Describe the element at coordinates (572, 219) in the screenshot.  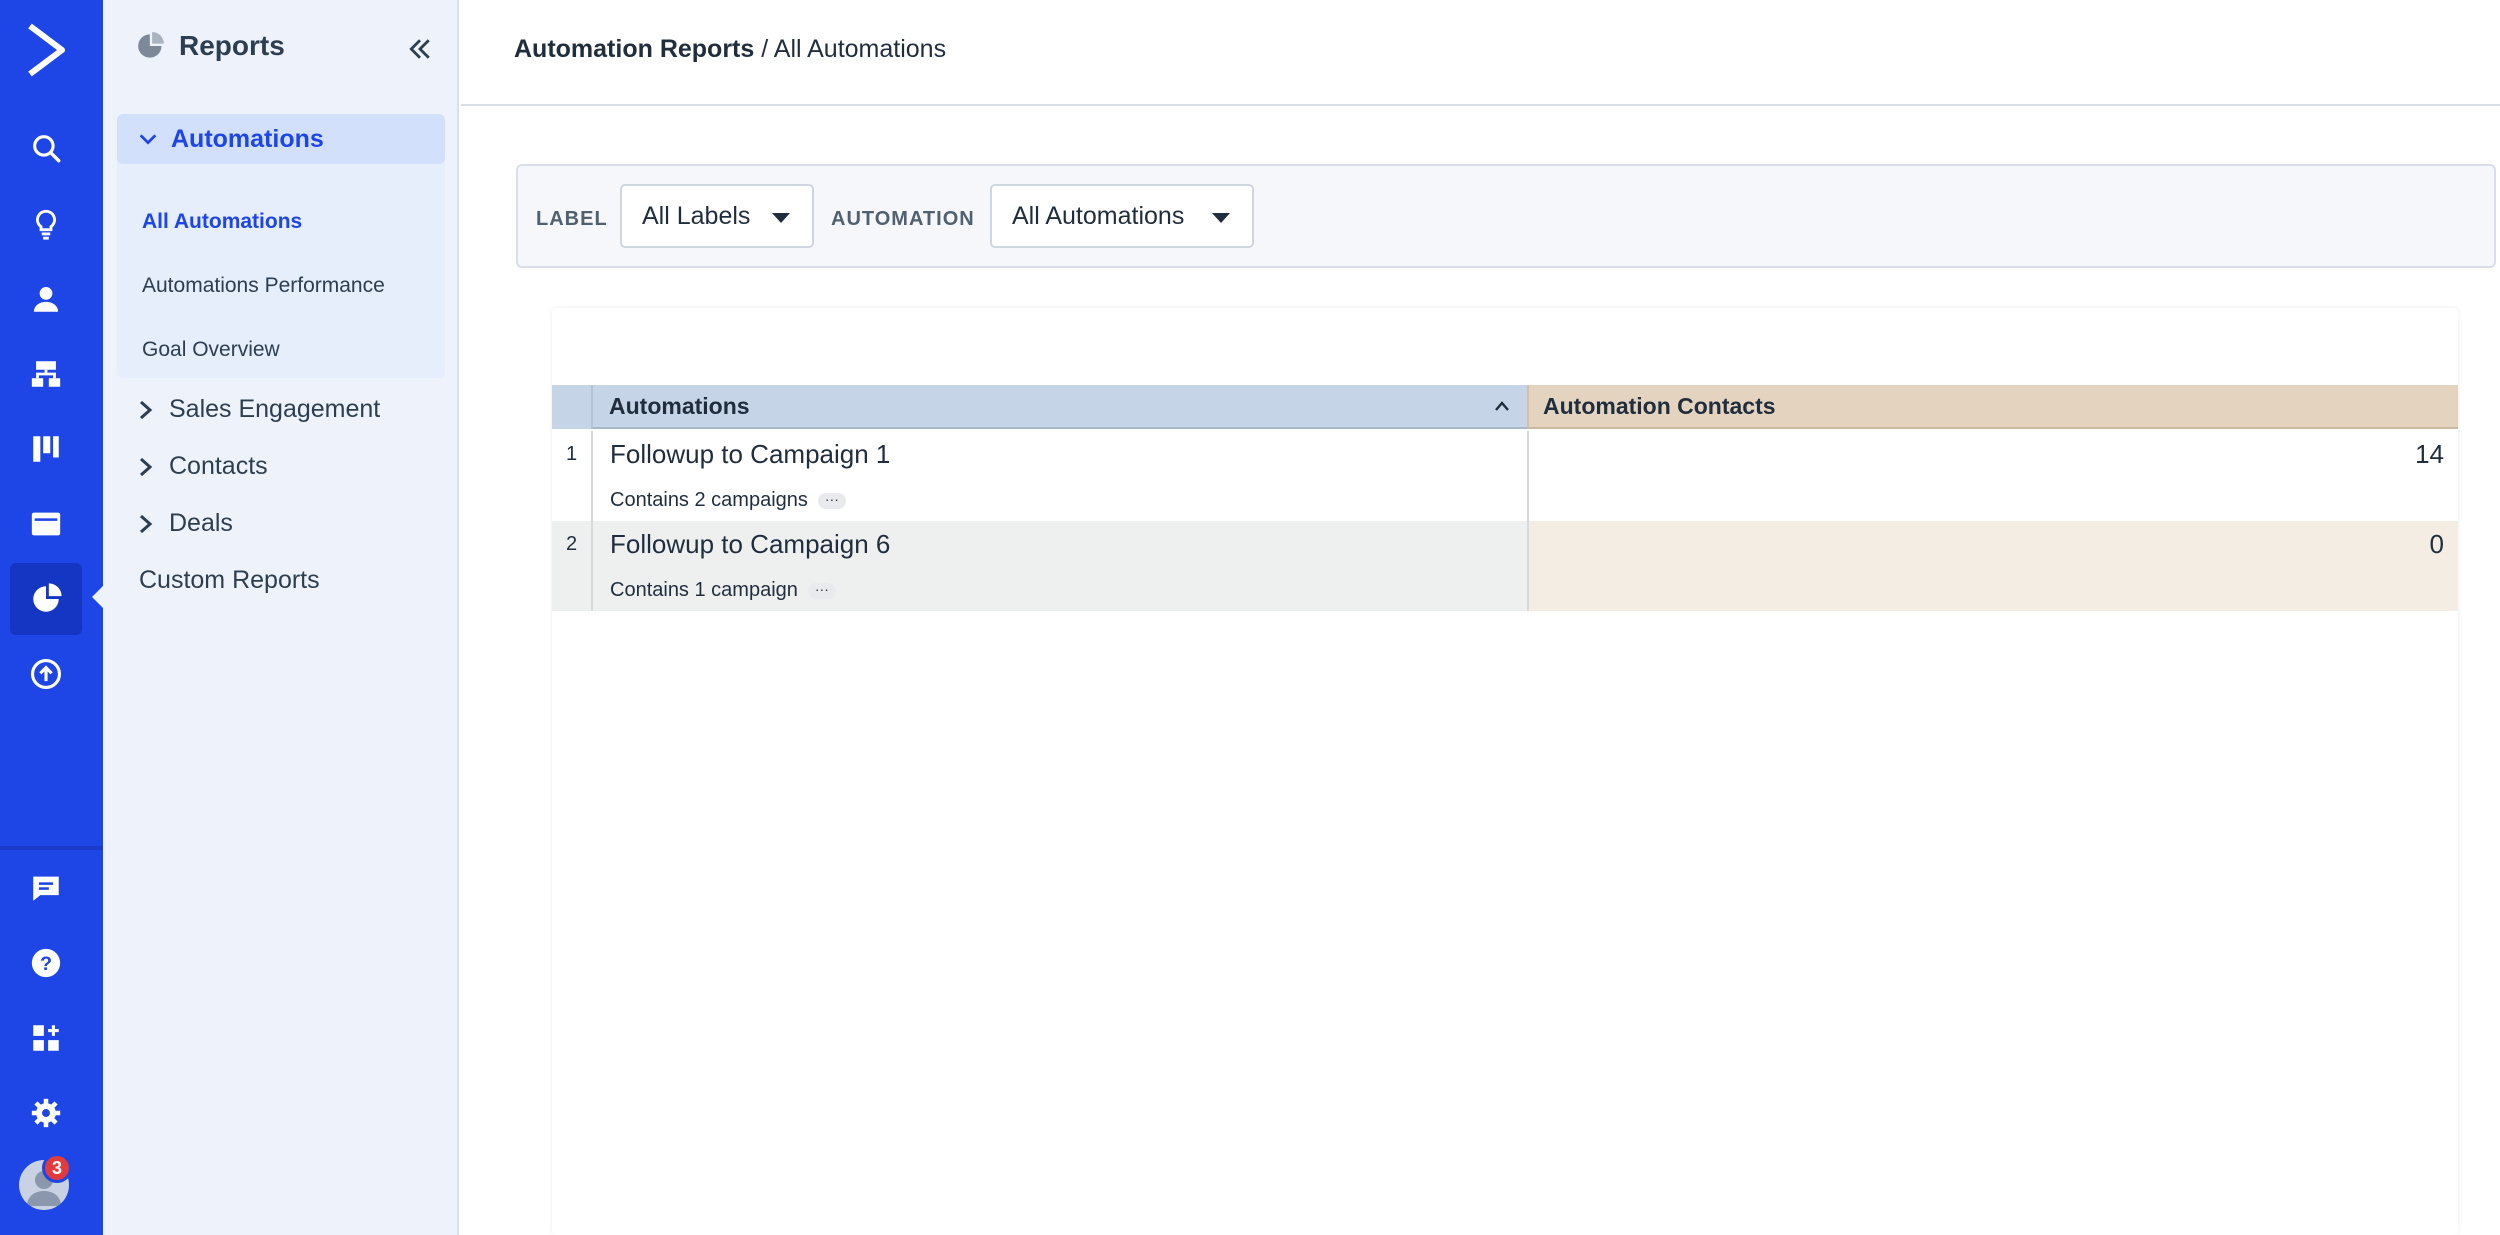
I see `label-filter-title: LABEL` at that location.